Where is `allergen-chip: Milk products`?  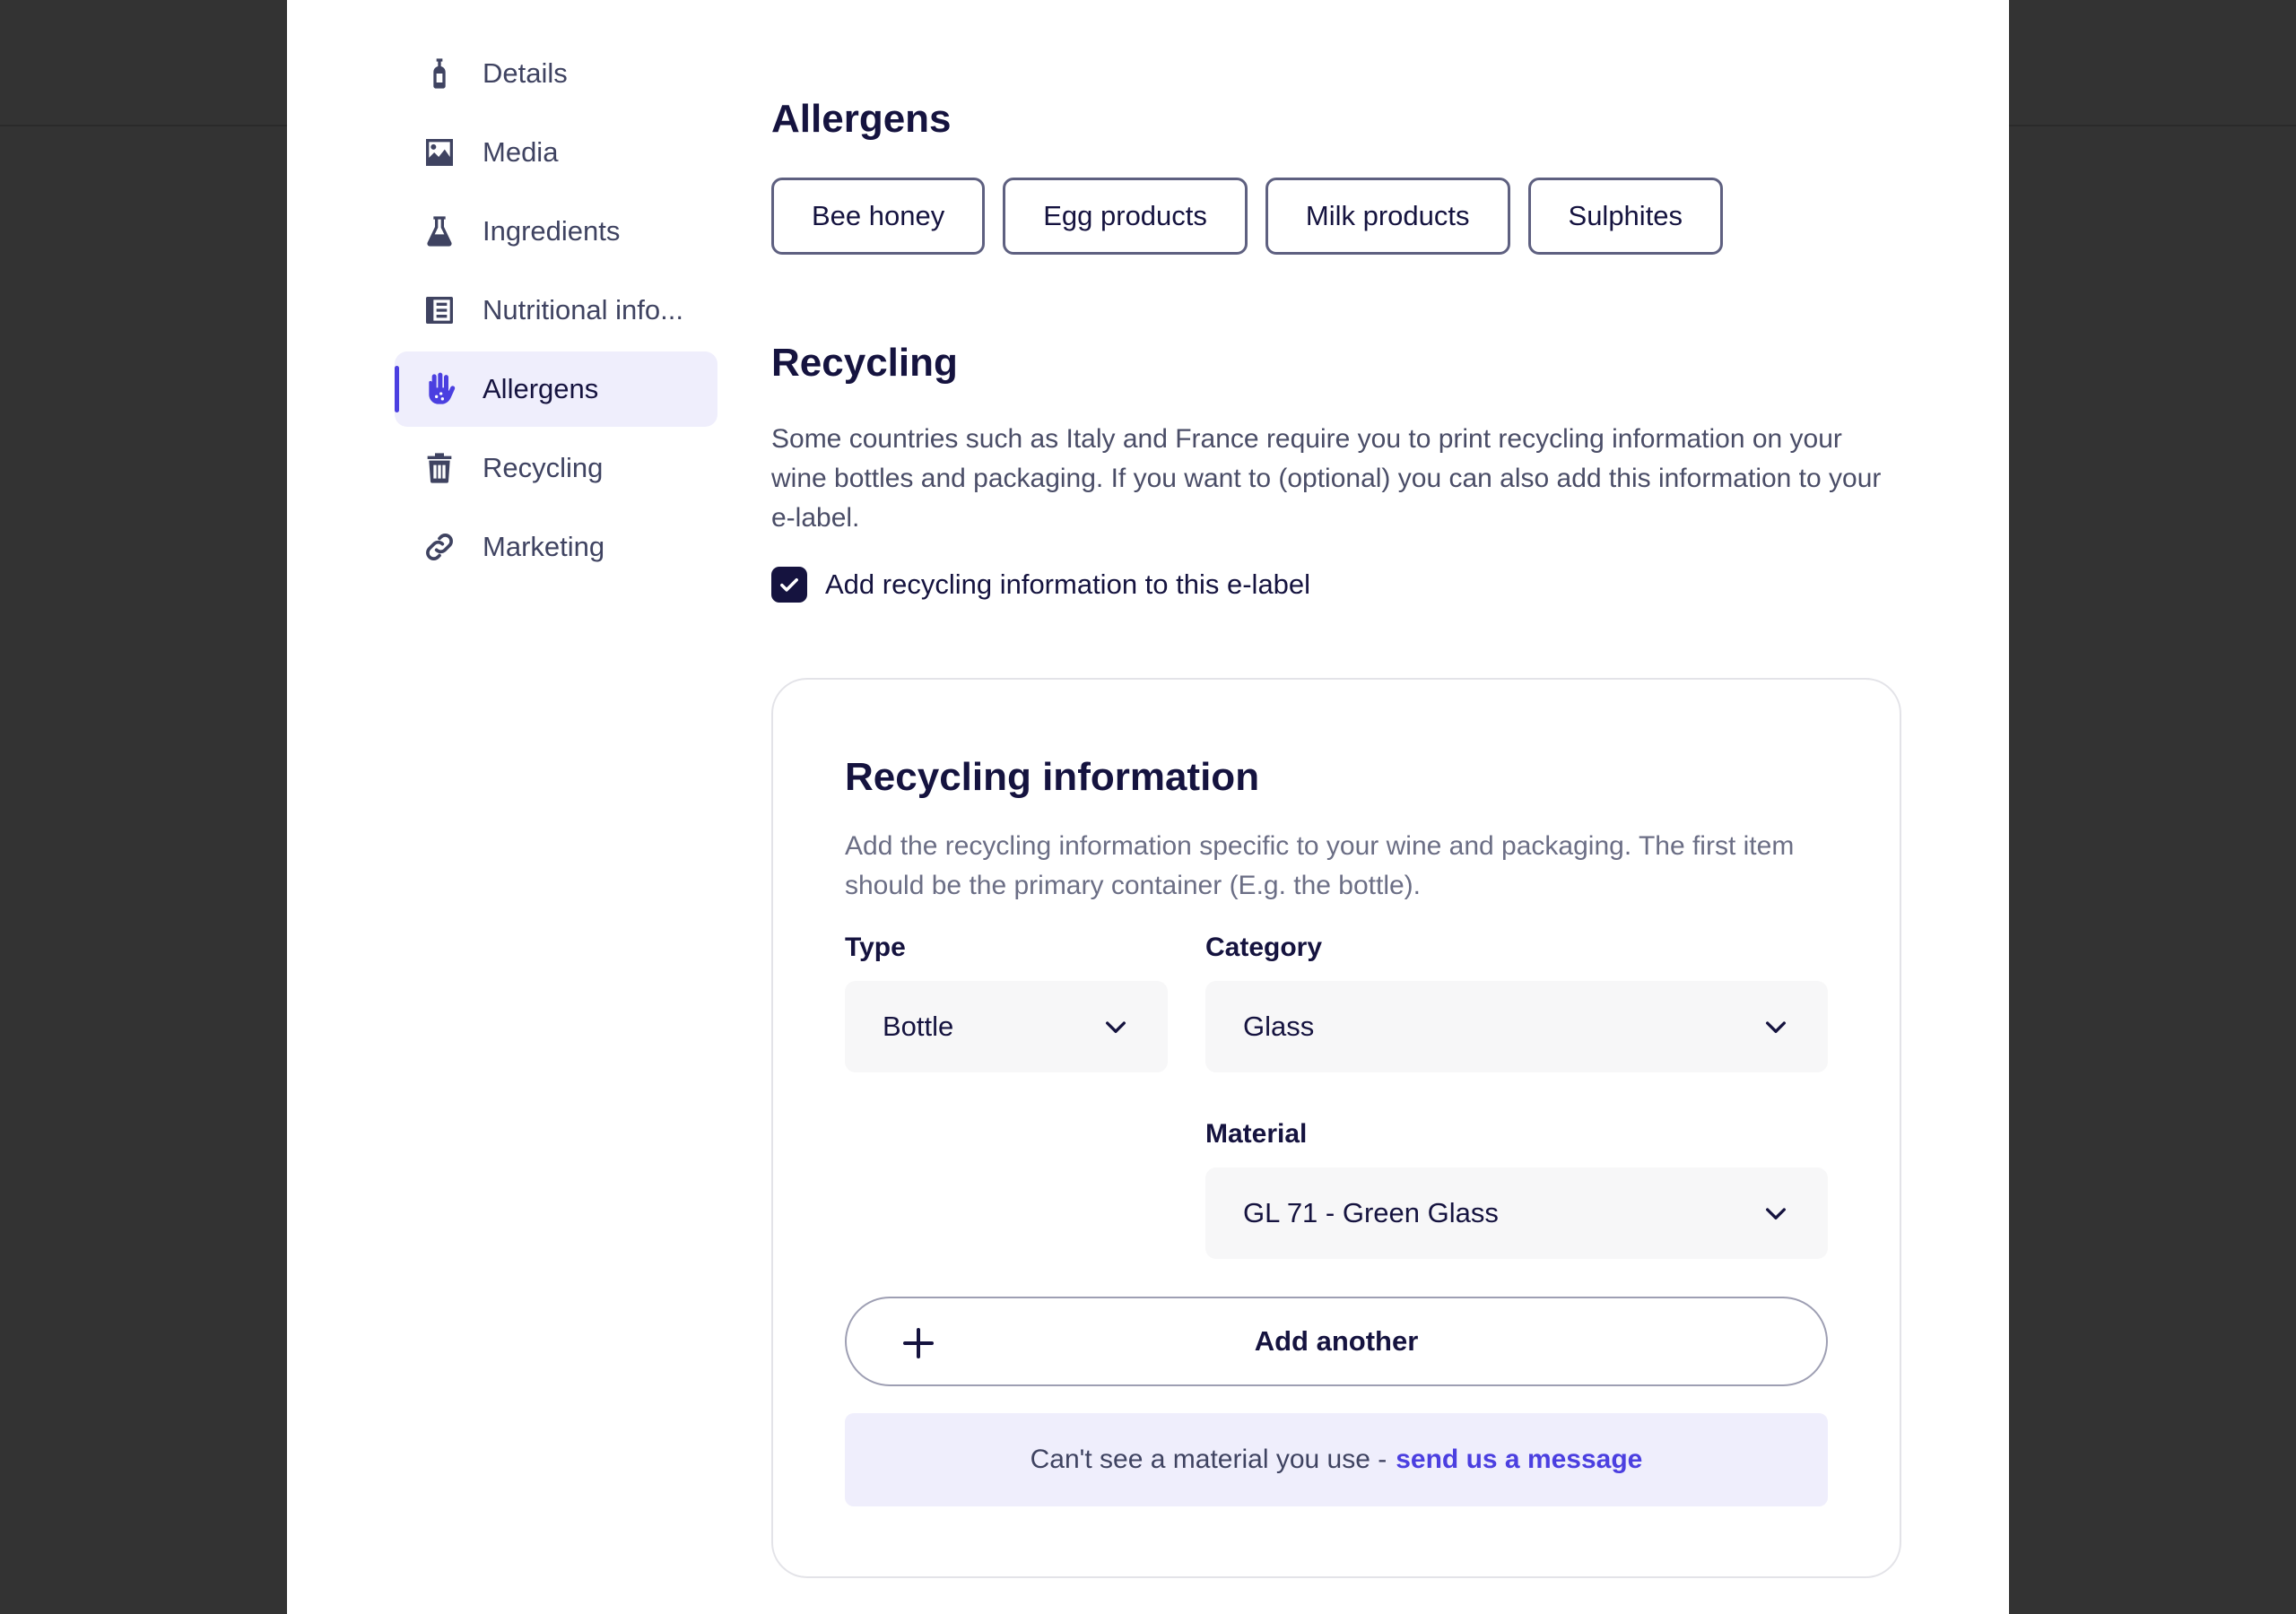 allergen-chip: Milk products is located at coordinates (1387, 216).